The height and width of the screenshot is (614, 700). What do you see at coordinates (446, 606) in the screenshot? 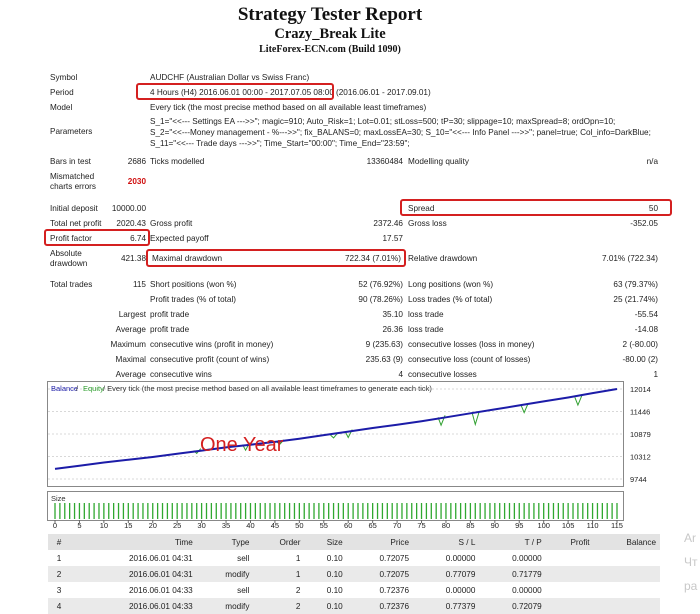
I see `col-sl-cell: 0.77379` at bounding box center [446, 606].